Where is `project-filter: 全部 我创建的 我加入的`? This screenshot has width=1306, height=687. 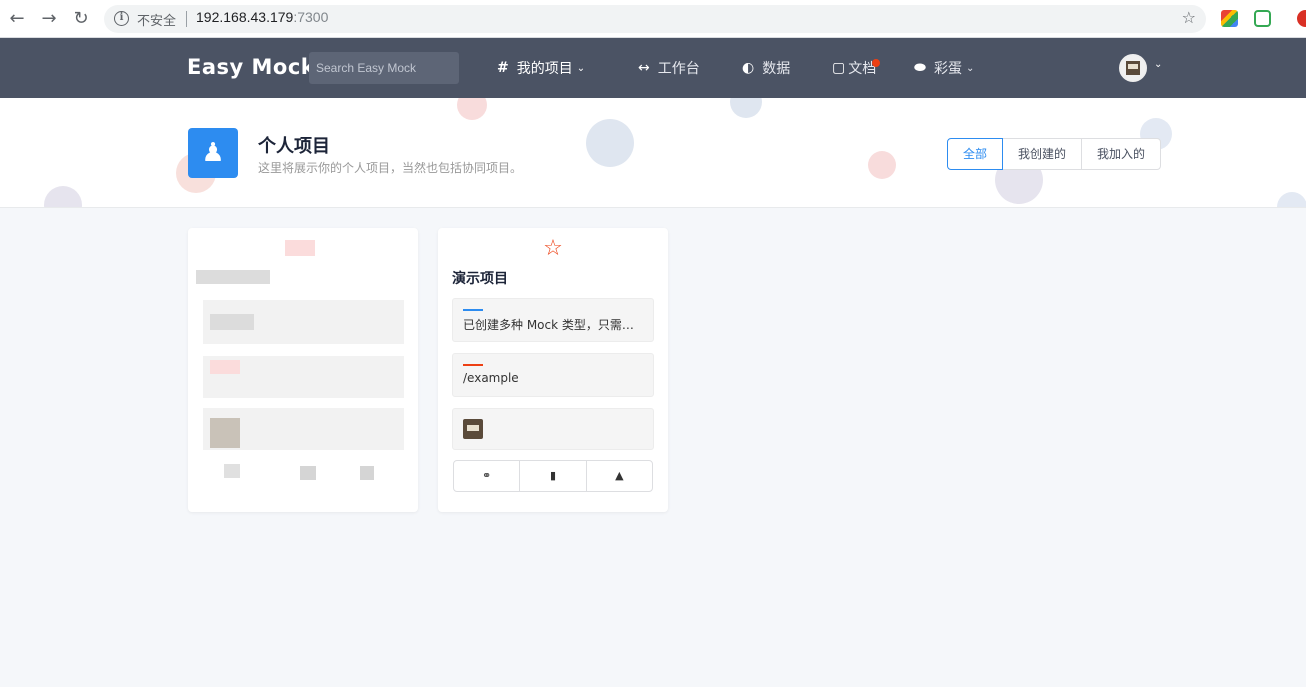
project-filter: 全部 我创建的 我加入的 is located at coordinates (1054, 154).